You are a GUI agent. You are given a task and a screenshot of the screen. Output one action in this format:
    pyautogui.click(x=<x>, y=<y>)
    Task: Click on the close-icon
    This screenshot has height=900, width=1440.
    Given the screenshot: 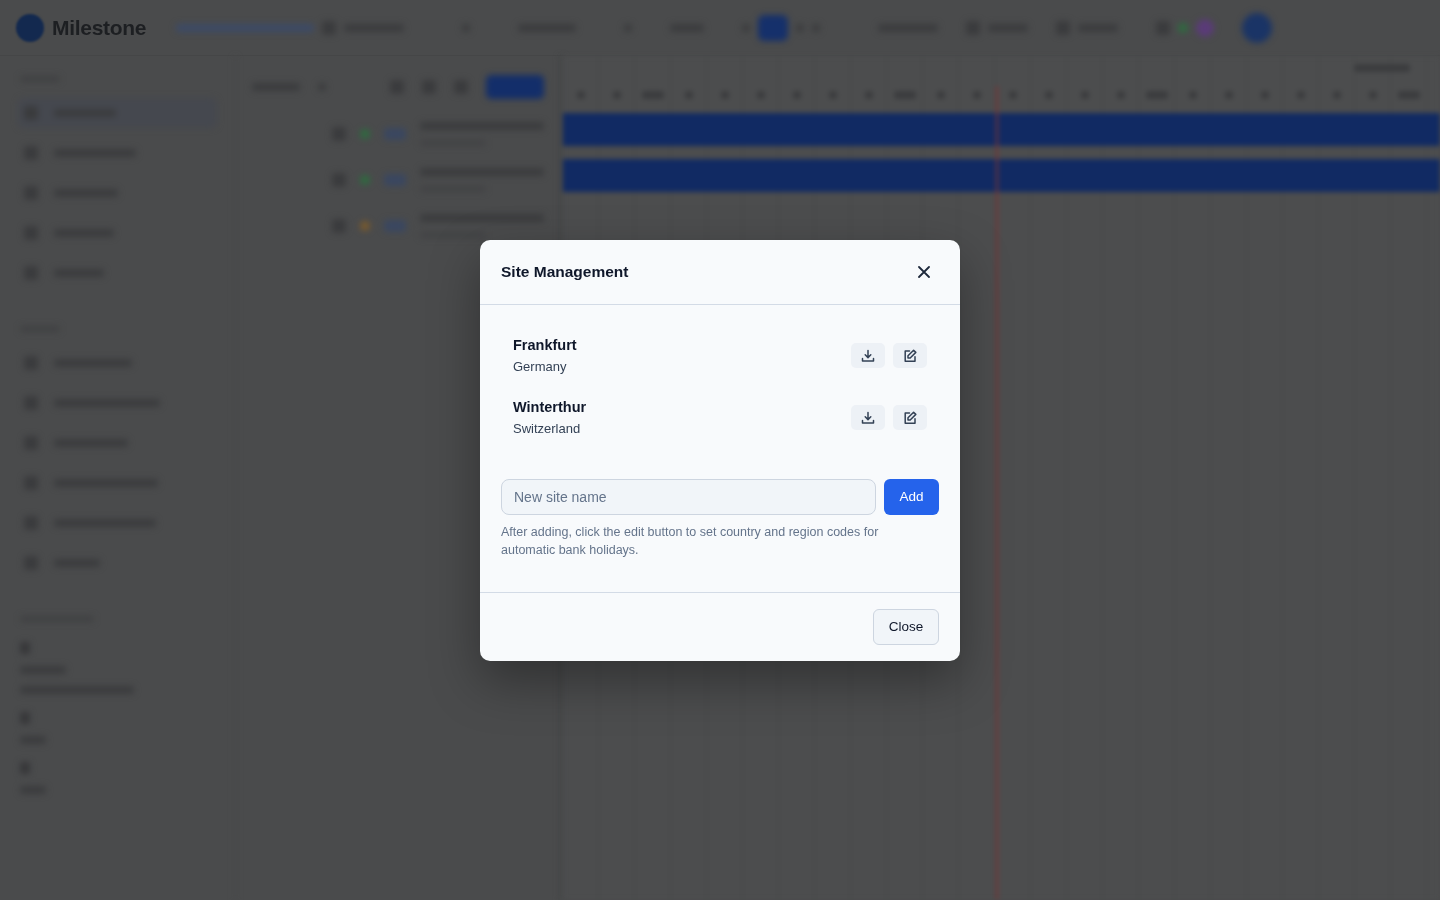 What is the action you would take?
    pyautogui.click(x=924, y=271)
    